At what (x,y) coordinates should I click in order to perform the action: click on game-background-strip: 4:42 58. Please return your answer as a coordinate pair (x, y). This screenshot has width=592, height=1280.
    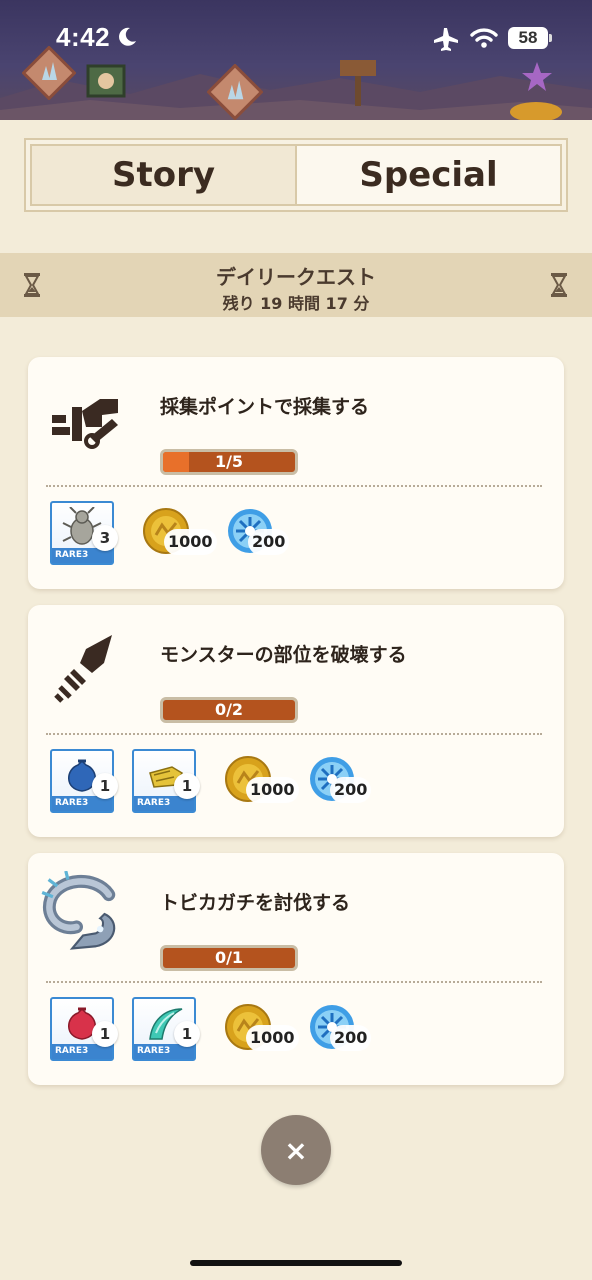
    Looking at the image, I should click on (296, 60).